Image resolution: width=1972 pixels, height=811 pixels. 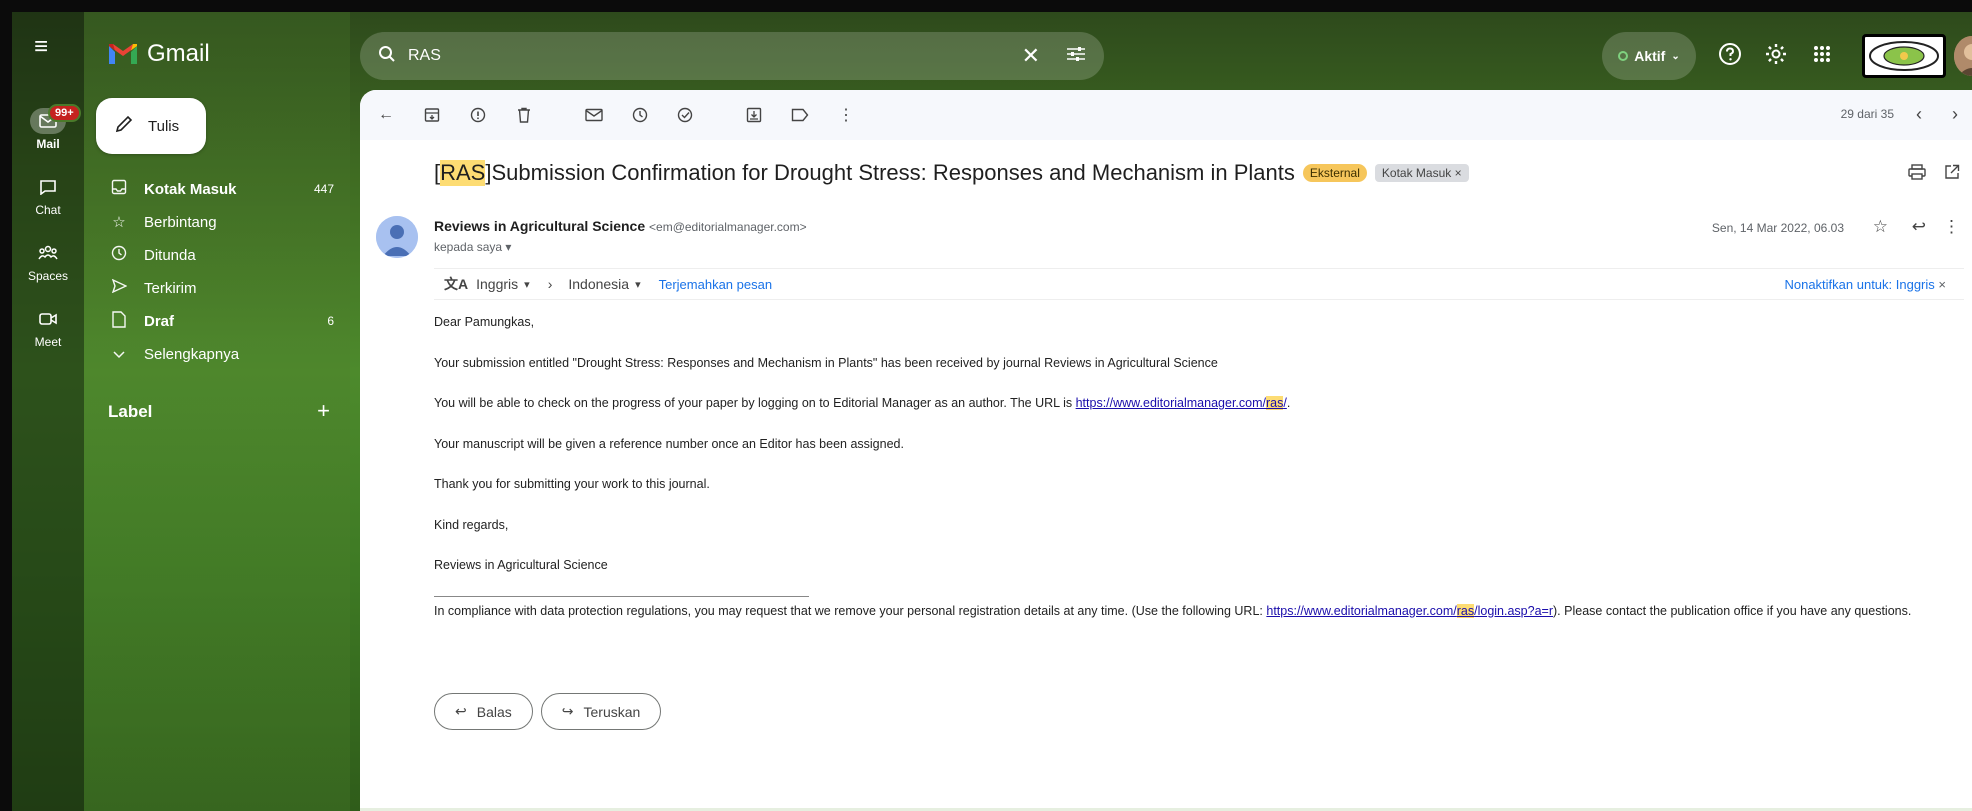 I want to click on rail-item-spaces: Spaces, so click(x=48, y=261).